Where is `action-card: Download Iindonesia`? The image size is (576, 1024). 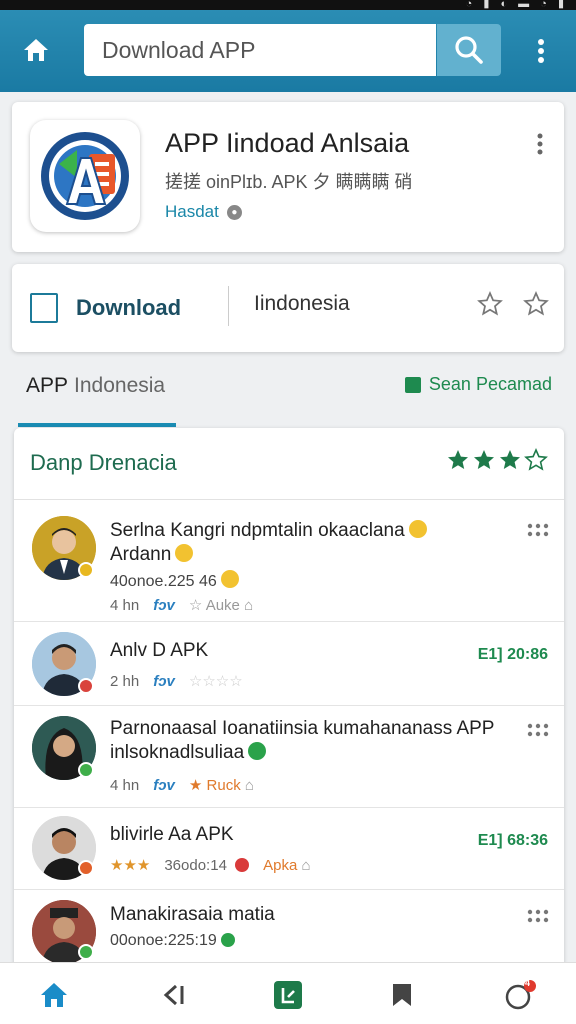 action-card: Download Iindonesia is located at coordinates (288, 308).